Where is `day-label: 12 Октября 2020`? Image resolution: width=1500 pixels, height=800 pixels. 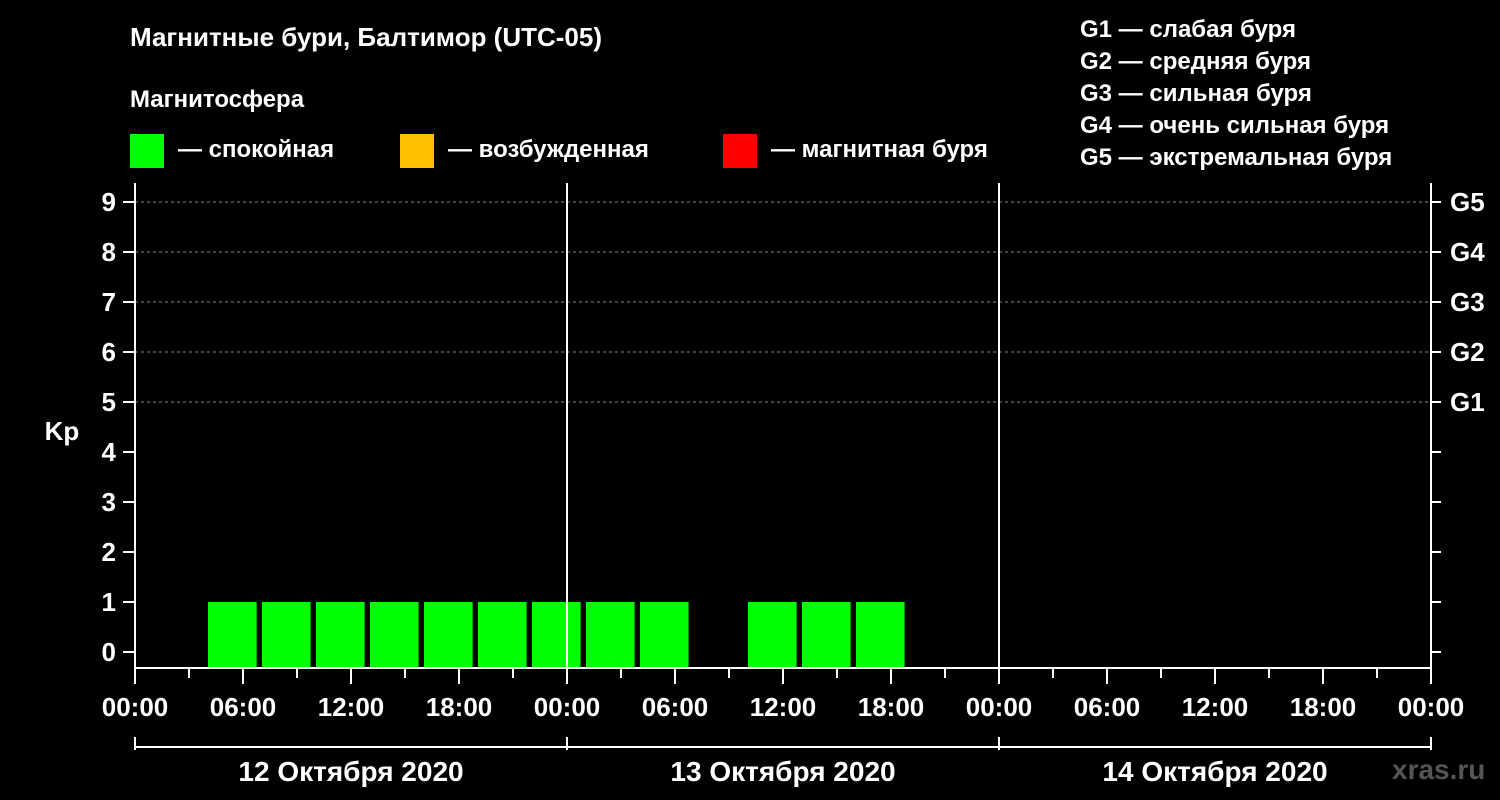 day-label: 12 Октября 2020 is located at coordinates (350, 771).